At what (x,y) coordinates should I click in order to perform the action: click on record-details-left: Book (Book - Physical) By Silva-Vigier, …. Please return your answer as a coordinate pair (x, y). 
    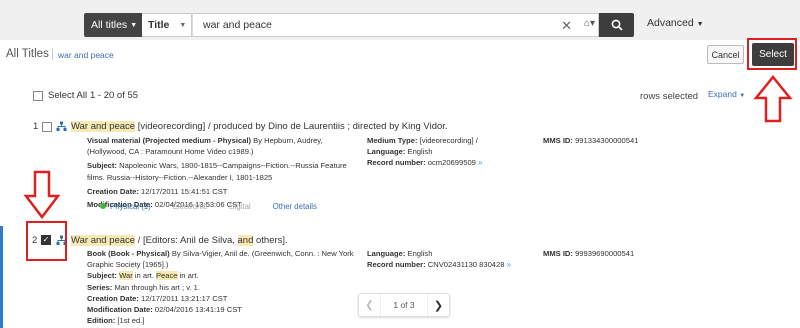
    Looking at the image, I should click on (222, 287).